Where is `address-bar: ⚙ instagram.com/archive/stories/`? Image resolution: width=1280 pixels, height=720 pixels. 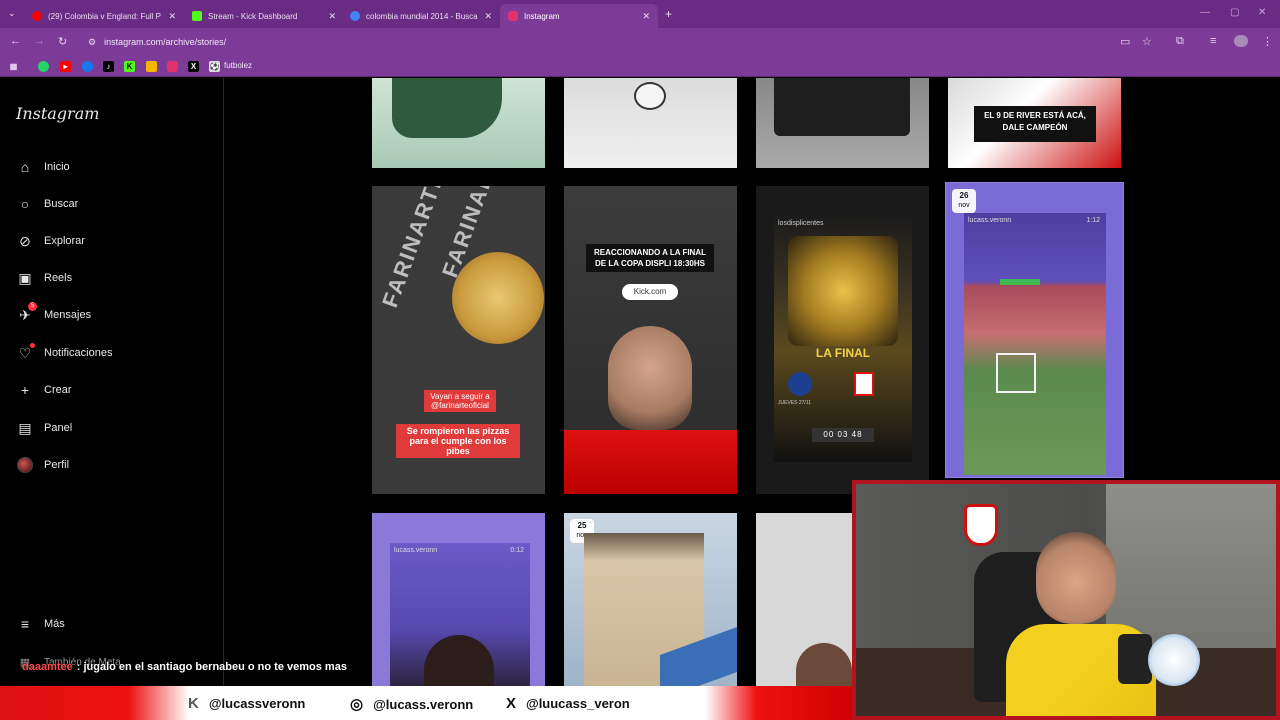
address-bar: ⚙ instagram.com/archive/stories/ is located at coordinates (600, 42).